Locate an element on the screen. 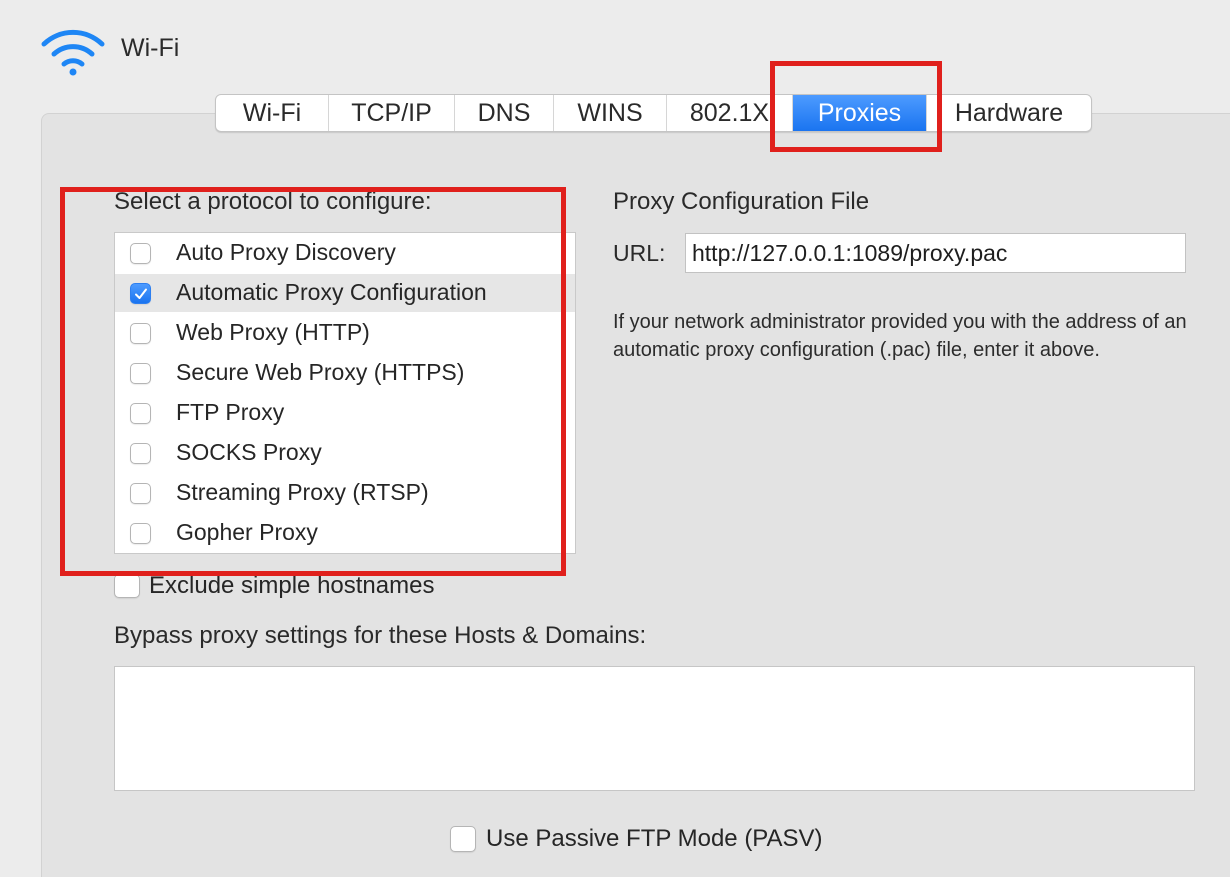  protocol-row-automatic-proxy-configuration: Automatic Proxy Configuration is located at coordinates (345, 293).